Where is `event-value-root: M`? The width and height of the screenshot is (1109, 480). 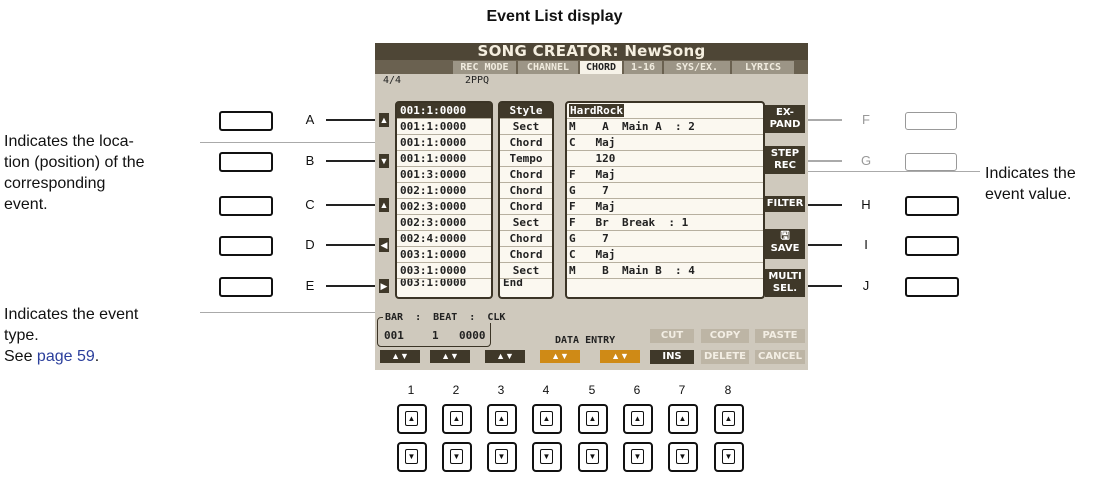
event-value-root: M is located at coordinates (572, 126).